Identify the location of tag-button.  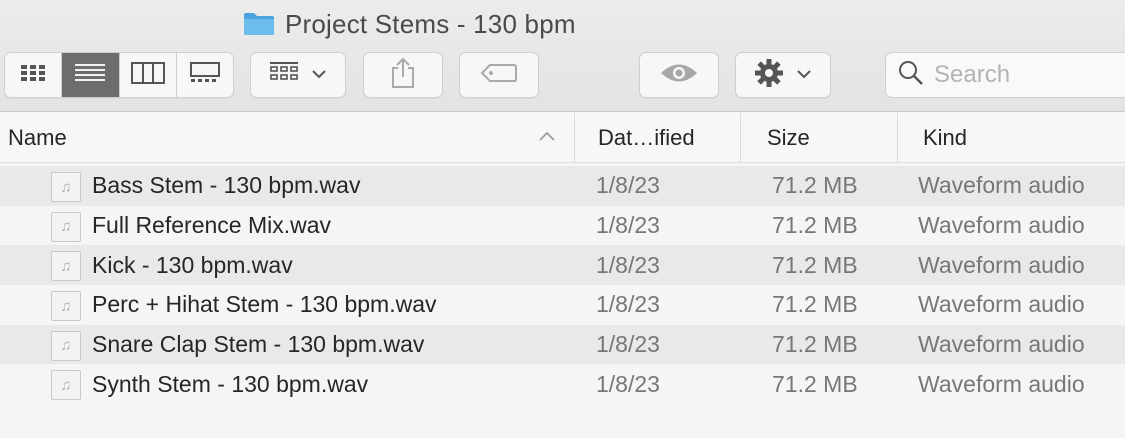
(499, 75).